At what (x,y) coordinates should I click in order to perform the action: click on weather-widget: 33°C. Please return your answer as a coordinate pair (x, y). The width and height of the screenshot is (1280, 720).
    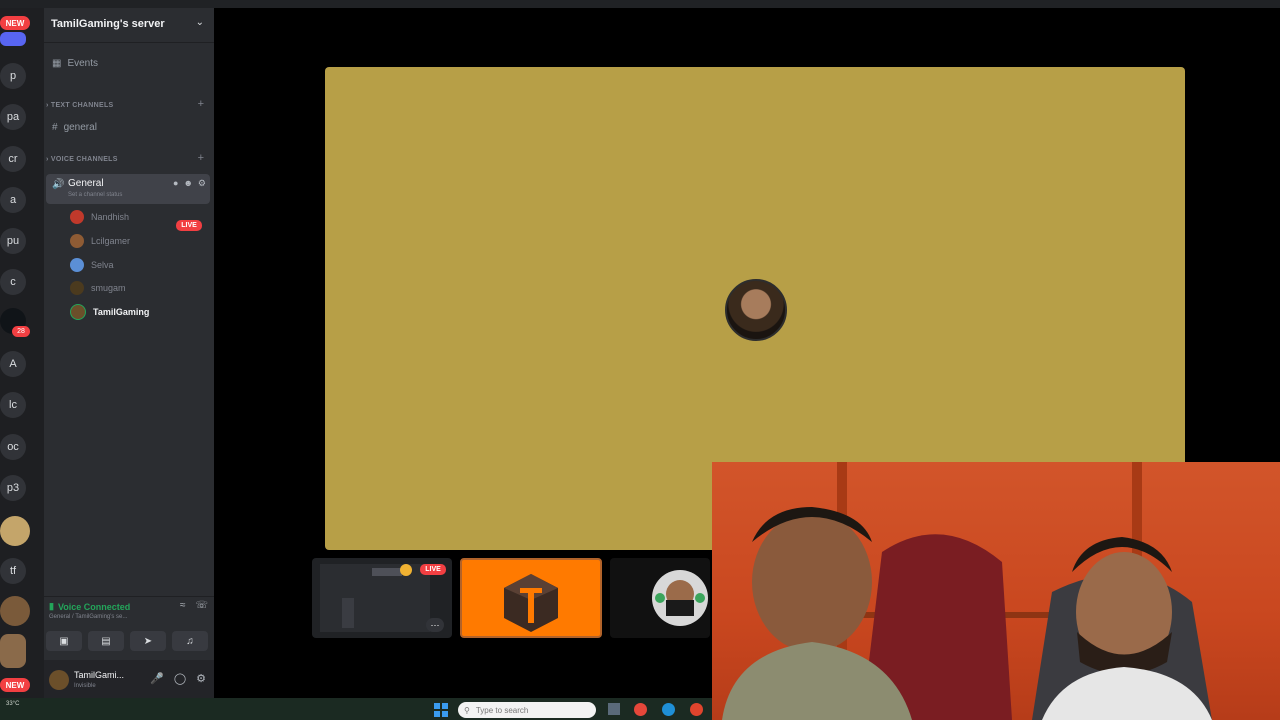
    Looking at the image, I should click on (12, 704).